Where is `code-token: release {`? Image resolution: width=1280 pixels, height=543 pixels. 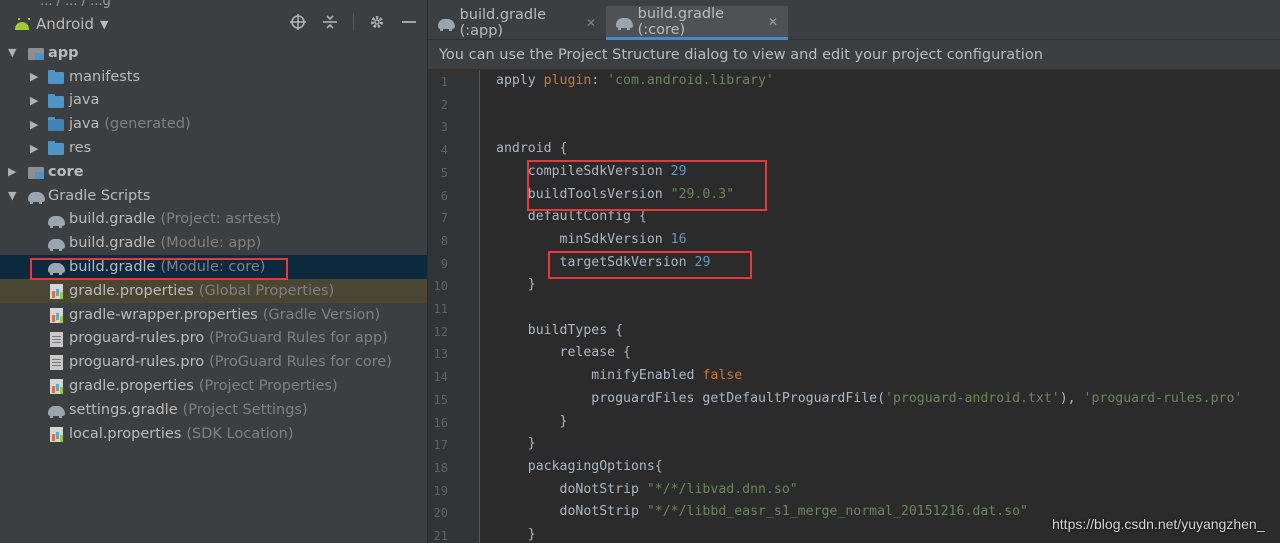
code-token: release { is located at coordinates (563, 353).